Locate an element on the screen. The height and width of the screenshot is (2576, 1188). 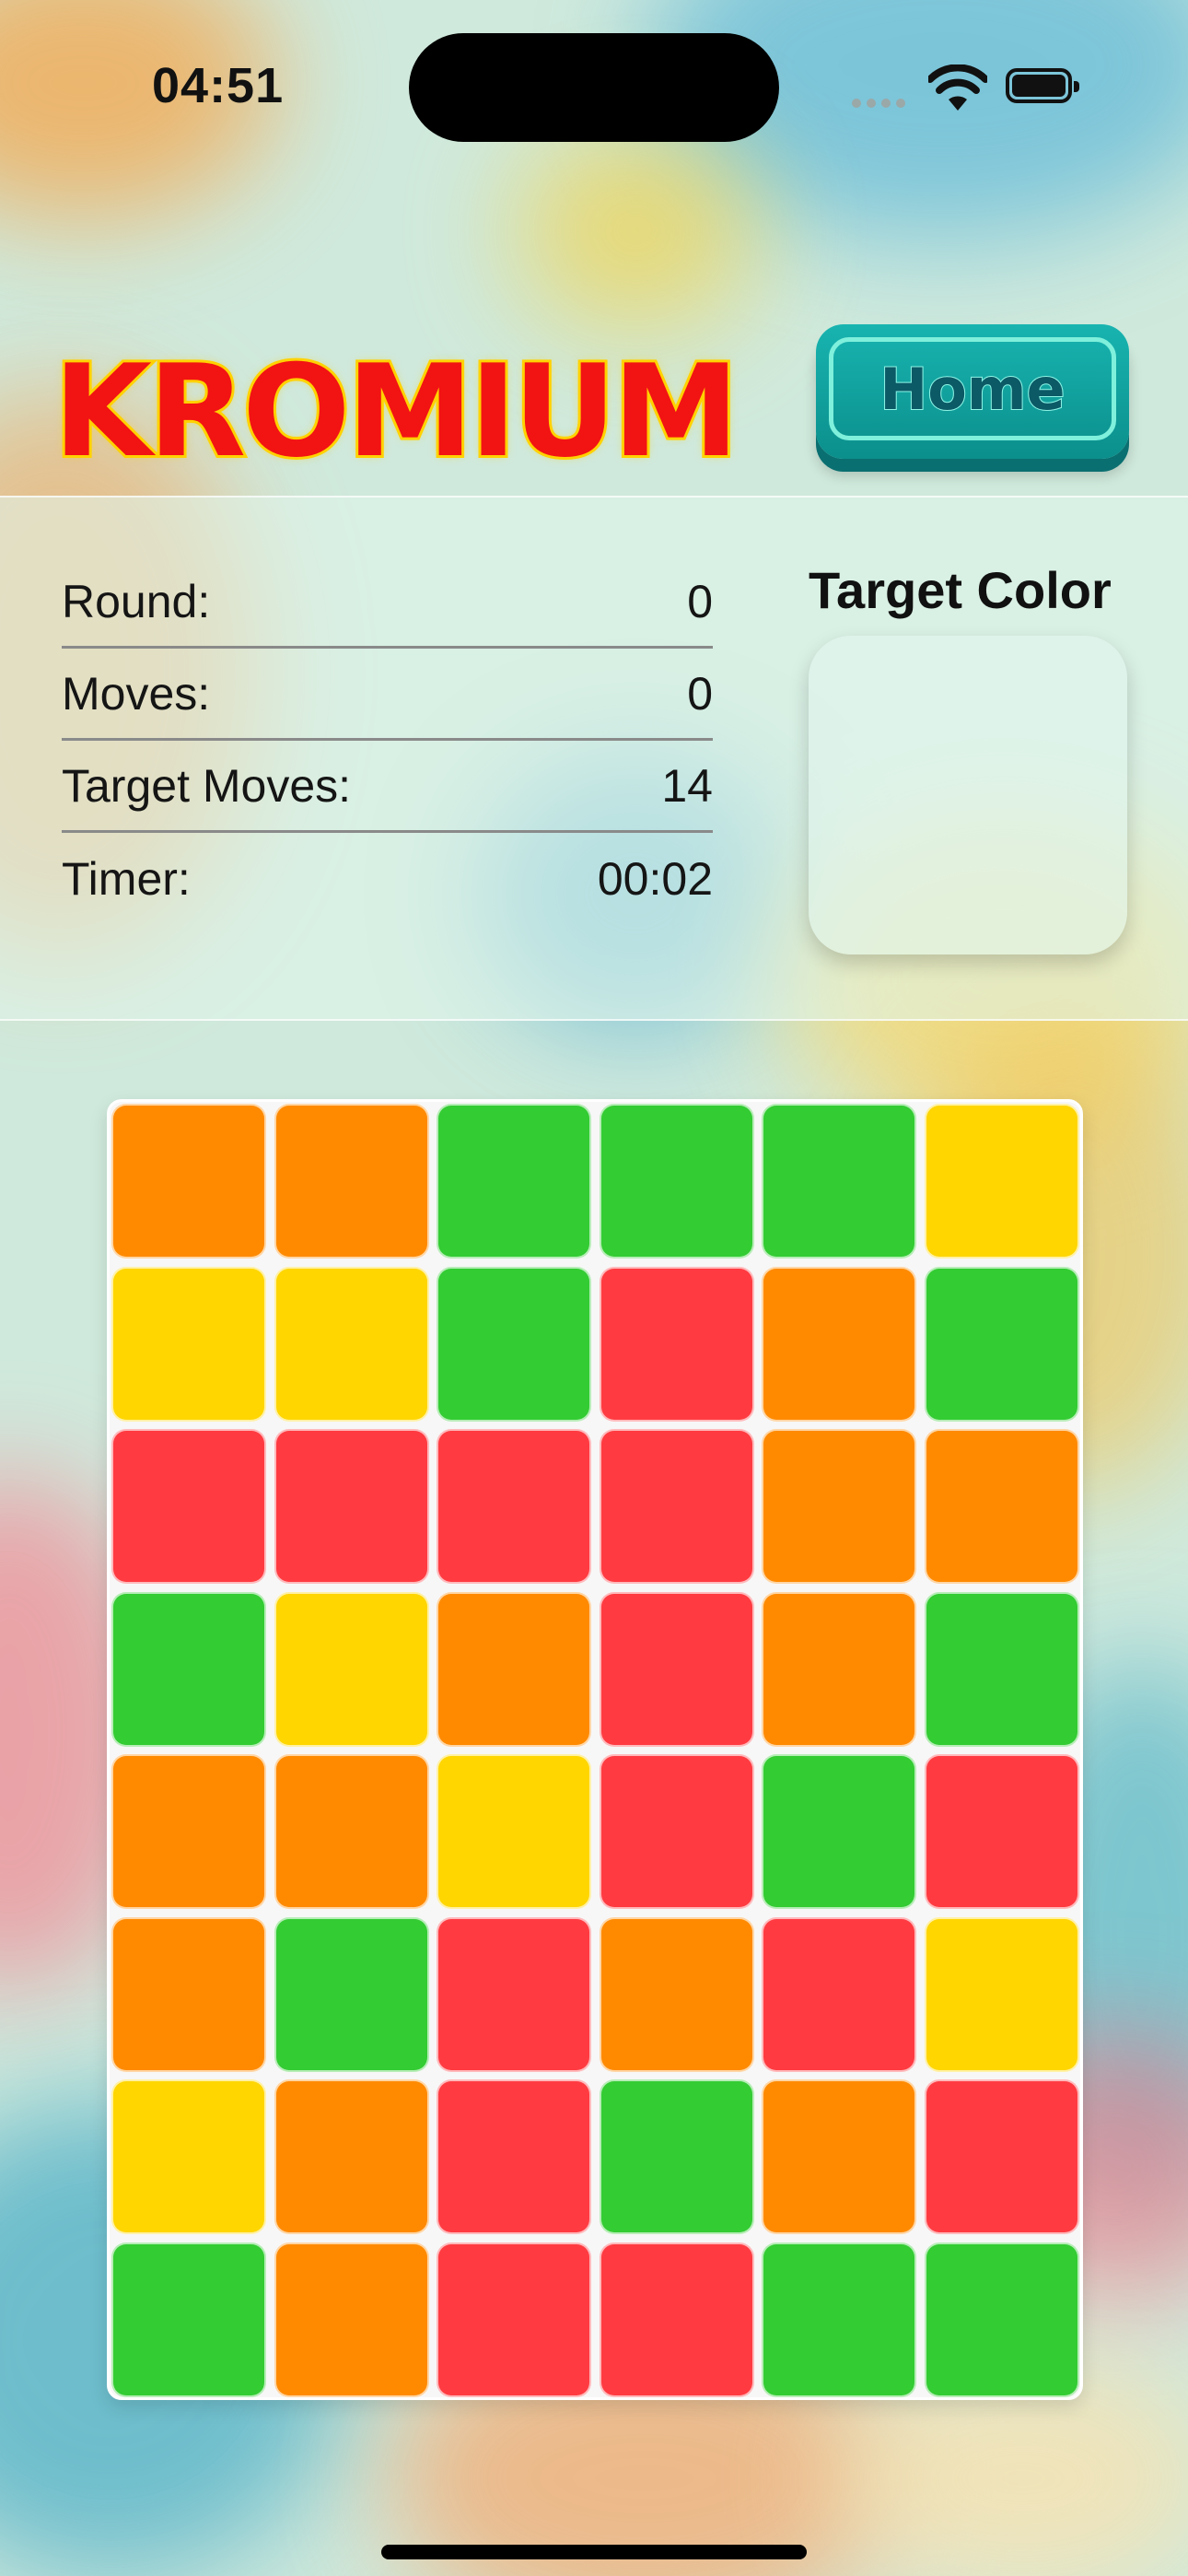
wifi-icon is located at coordinates (957, 87).